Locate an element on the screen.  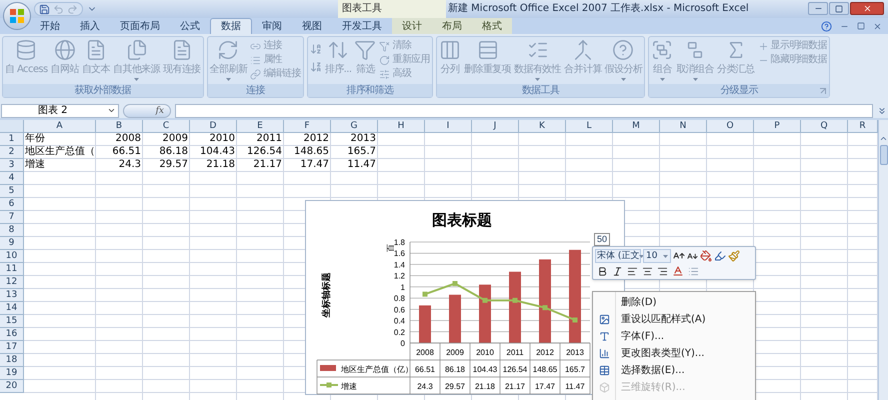
axis-label: 50 is located at coordinates (602, 239).